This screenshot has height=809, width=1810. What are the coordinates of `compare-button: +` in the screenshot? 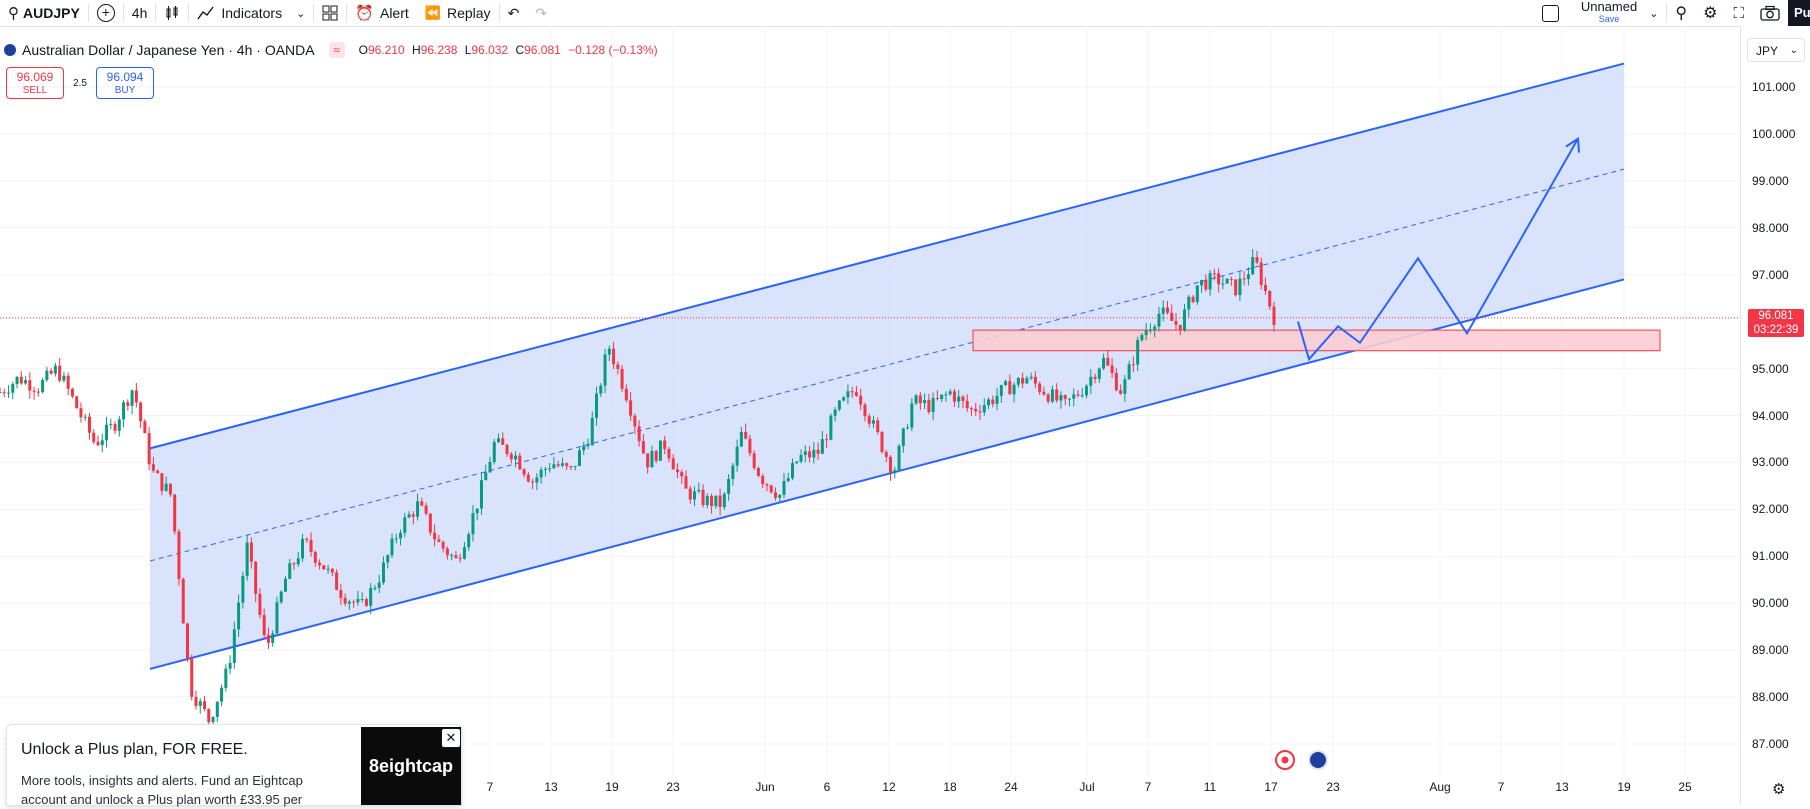 It's located at (106, 13).